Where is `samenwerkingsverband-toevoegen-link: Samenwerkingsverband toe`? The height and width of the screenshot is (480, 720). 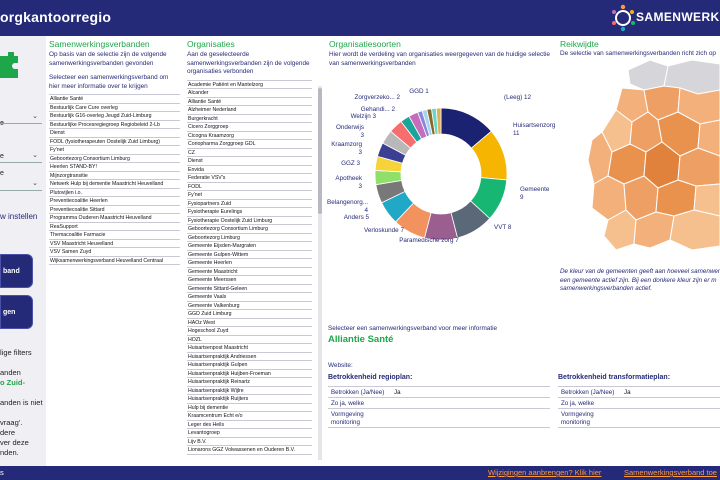 samenwerkingsverband-toevoegen-link: Samenwerkingsverband toe is located at coordinates (670, 472).